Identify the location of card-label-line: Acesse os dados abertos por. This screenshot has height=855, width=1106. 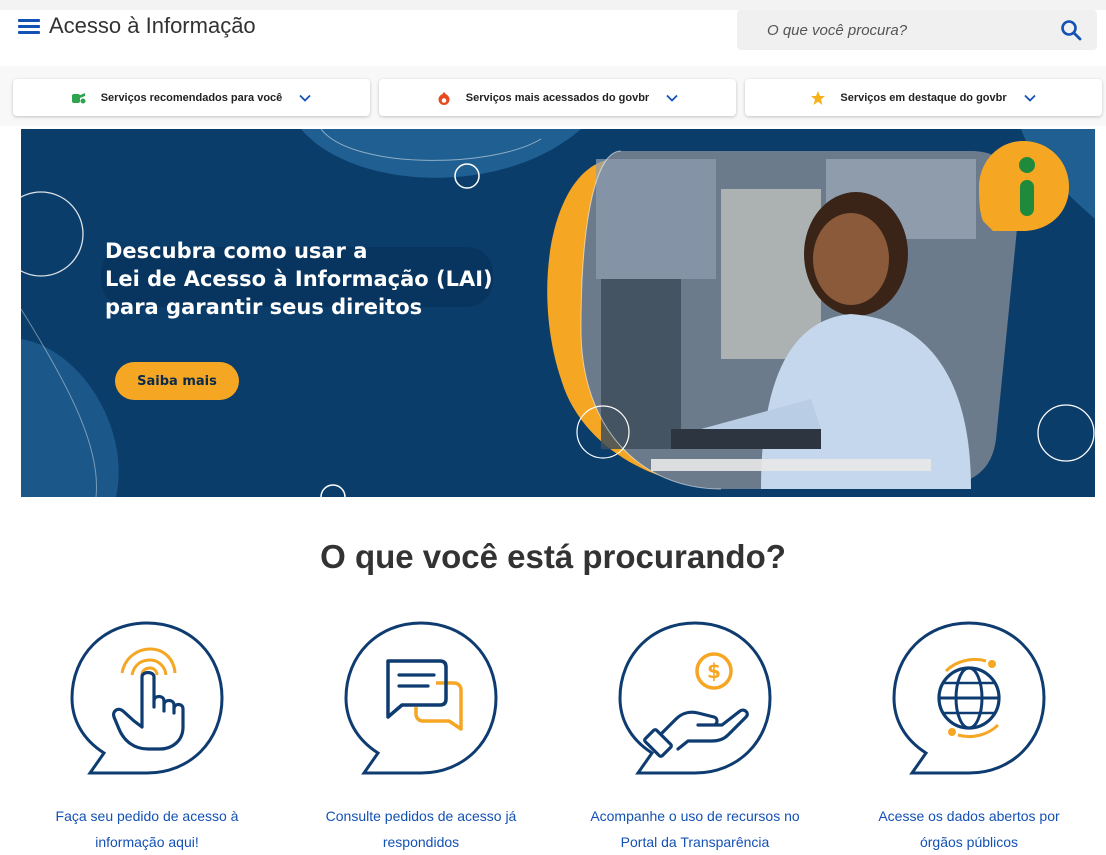
(969, 816).